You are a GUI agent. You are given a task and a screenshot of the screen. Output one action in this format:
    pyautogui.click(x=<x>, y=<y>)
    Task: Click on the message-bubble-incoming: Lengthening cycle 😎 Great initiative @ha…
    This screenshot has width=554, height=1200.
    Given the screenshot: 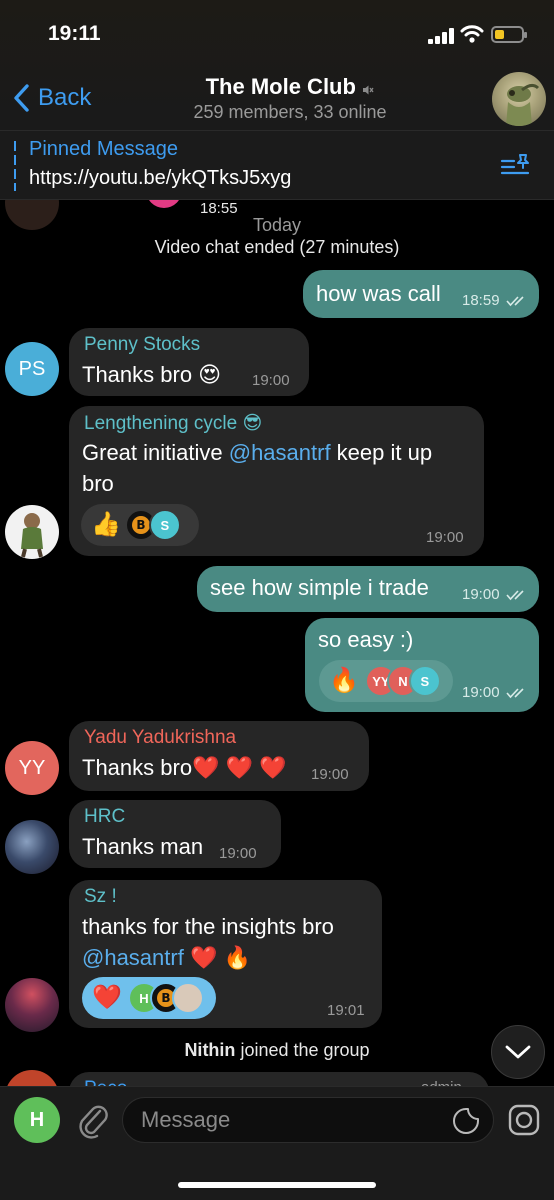 What is the action you would take?
    pyautogui.click(x=276, y=481)
    